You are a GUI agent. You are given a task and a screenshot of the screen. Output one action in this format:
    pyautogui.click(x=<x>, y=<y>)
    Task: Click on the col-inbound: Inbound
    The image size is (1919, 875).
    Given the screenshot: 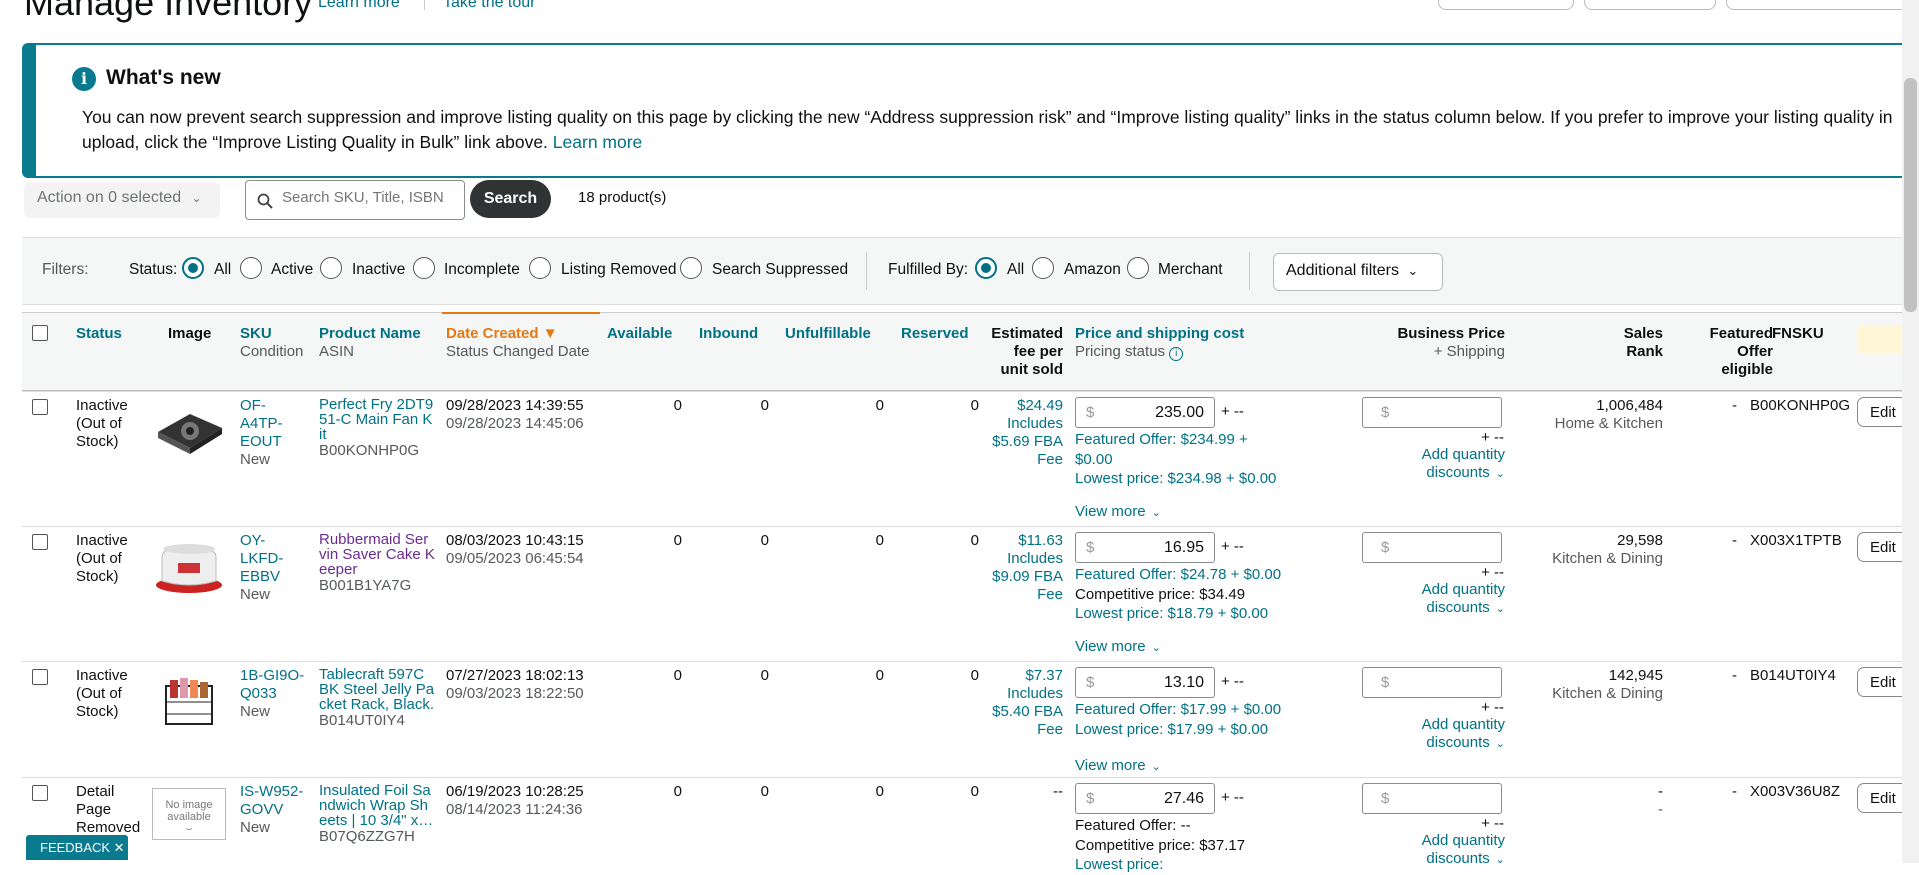 What is the action you would take?
    pyautogui.click(x=728, y=334)
    